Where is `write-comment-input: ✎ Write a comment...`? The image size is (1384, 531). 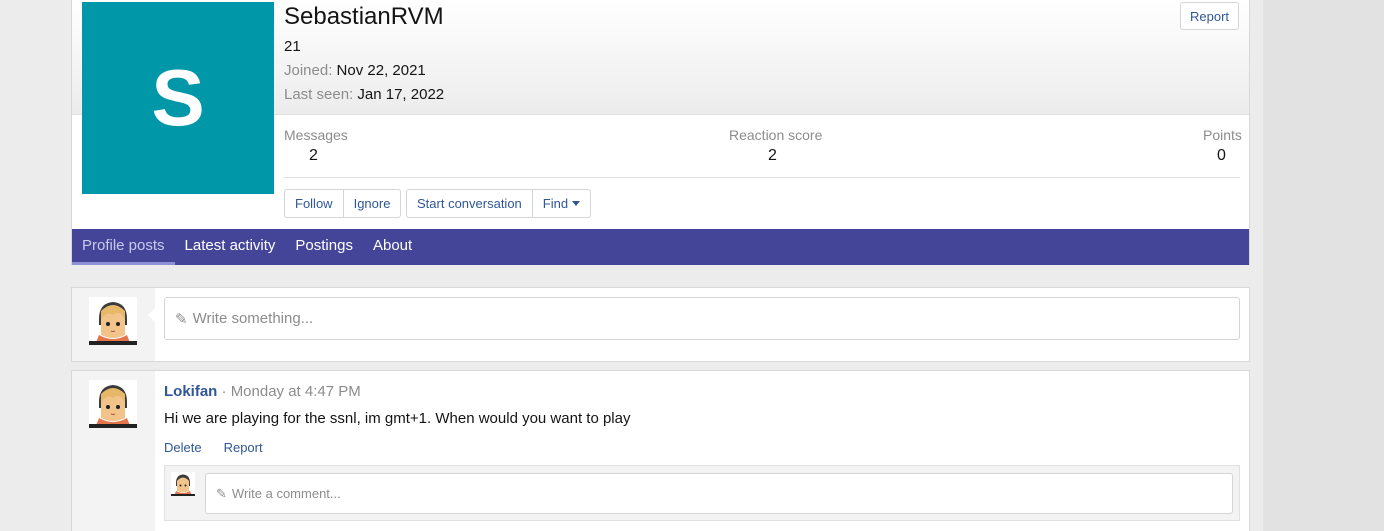
write-comment-input: ✎ Write a comment... is located at coordinates (719, 493).